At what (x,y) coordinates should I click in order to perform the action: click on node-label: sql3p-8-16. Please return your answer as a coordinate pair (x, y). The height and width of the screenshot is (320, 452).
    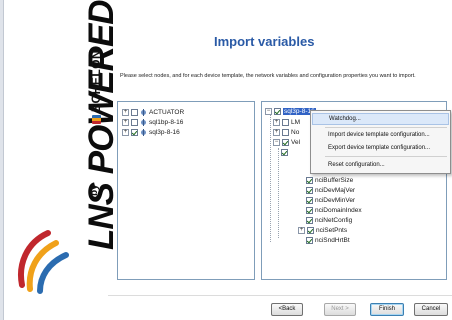
    Looking at the image, I should click on (164, 132).